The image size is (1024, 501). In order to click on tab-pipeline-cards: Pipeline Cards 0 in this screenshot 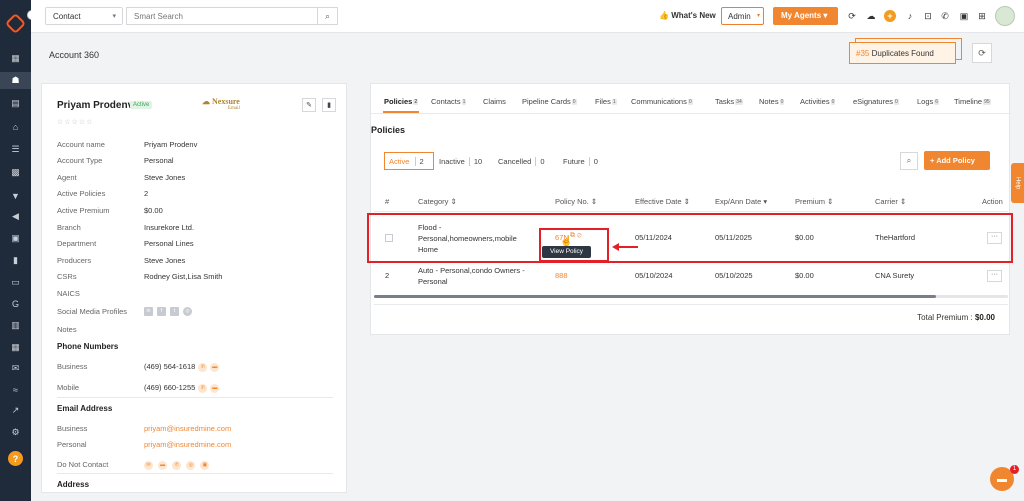, I will do `click(549, 101)`.